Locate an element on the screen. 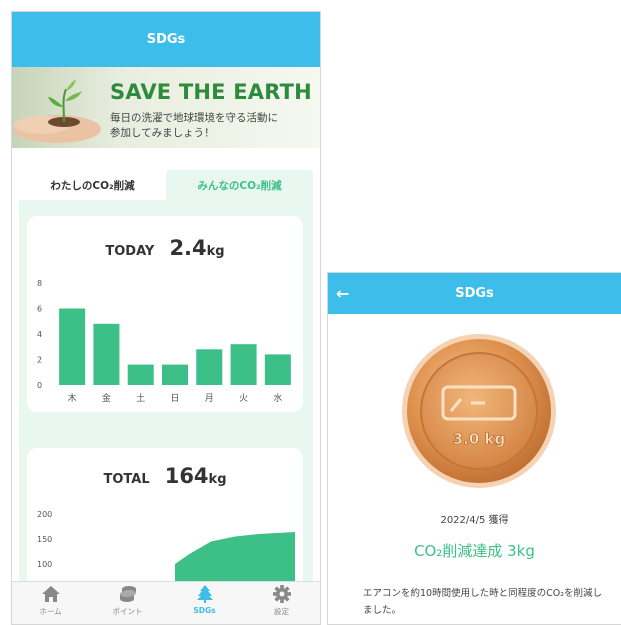 The width and height of the screenshot is (621, 625). bar-x-tick-label: 金 is located at coordinates (106, 398).